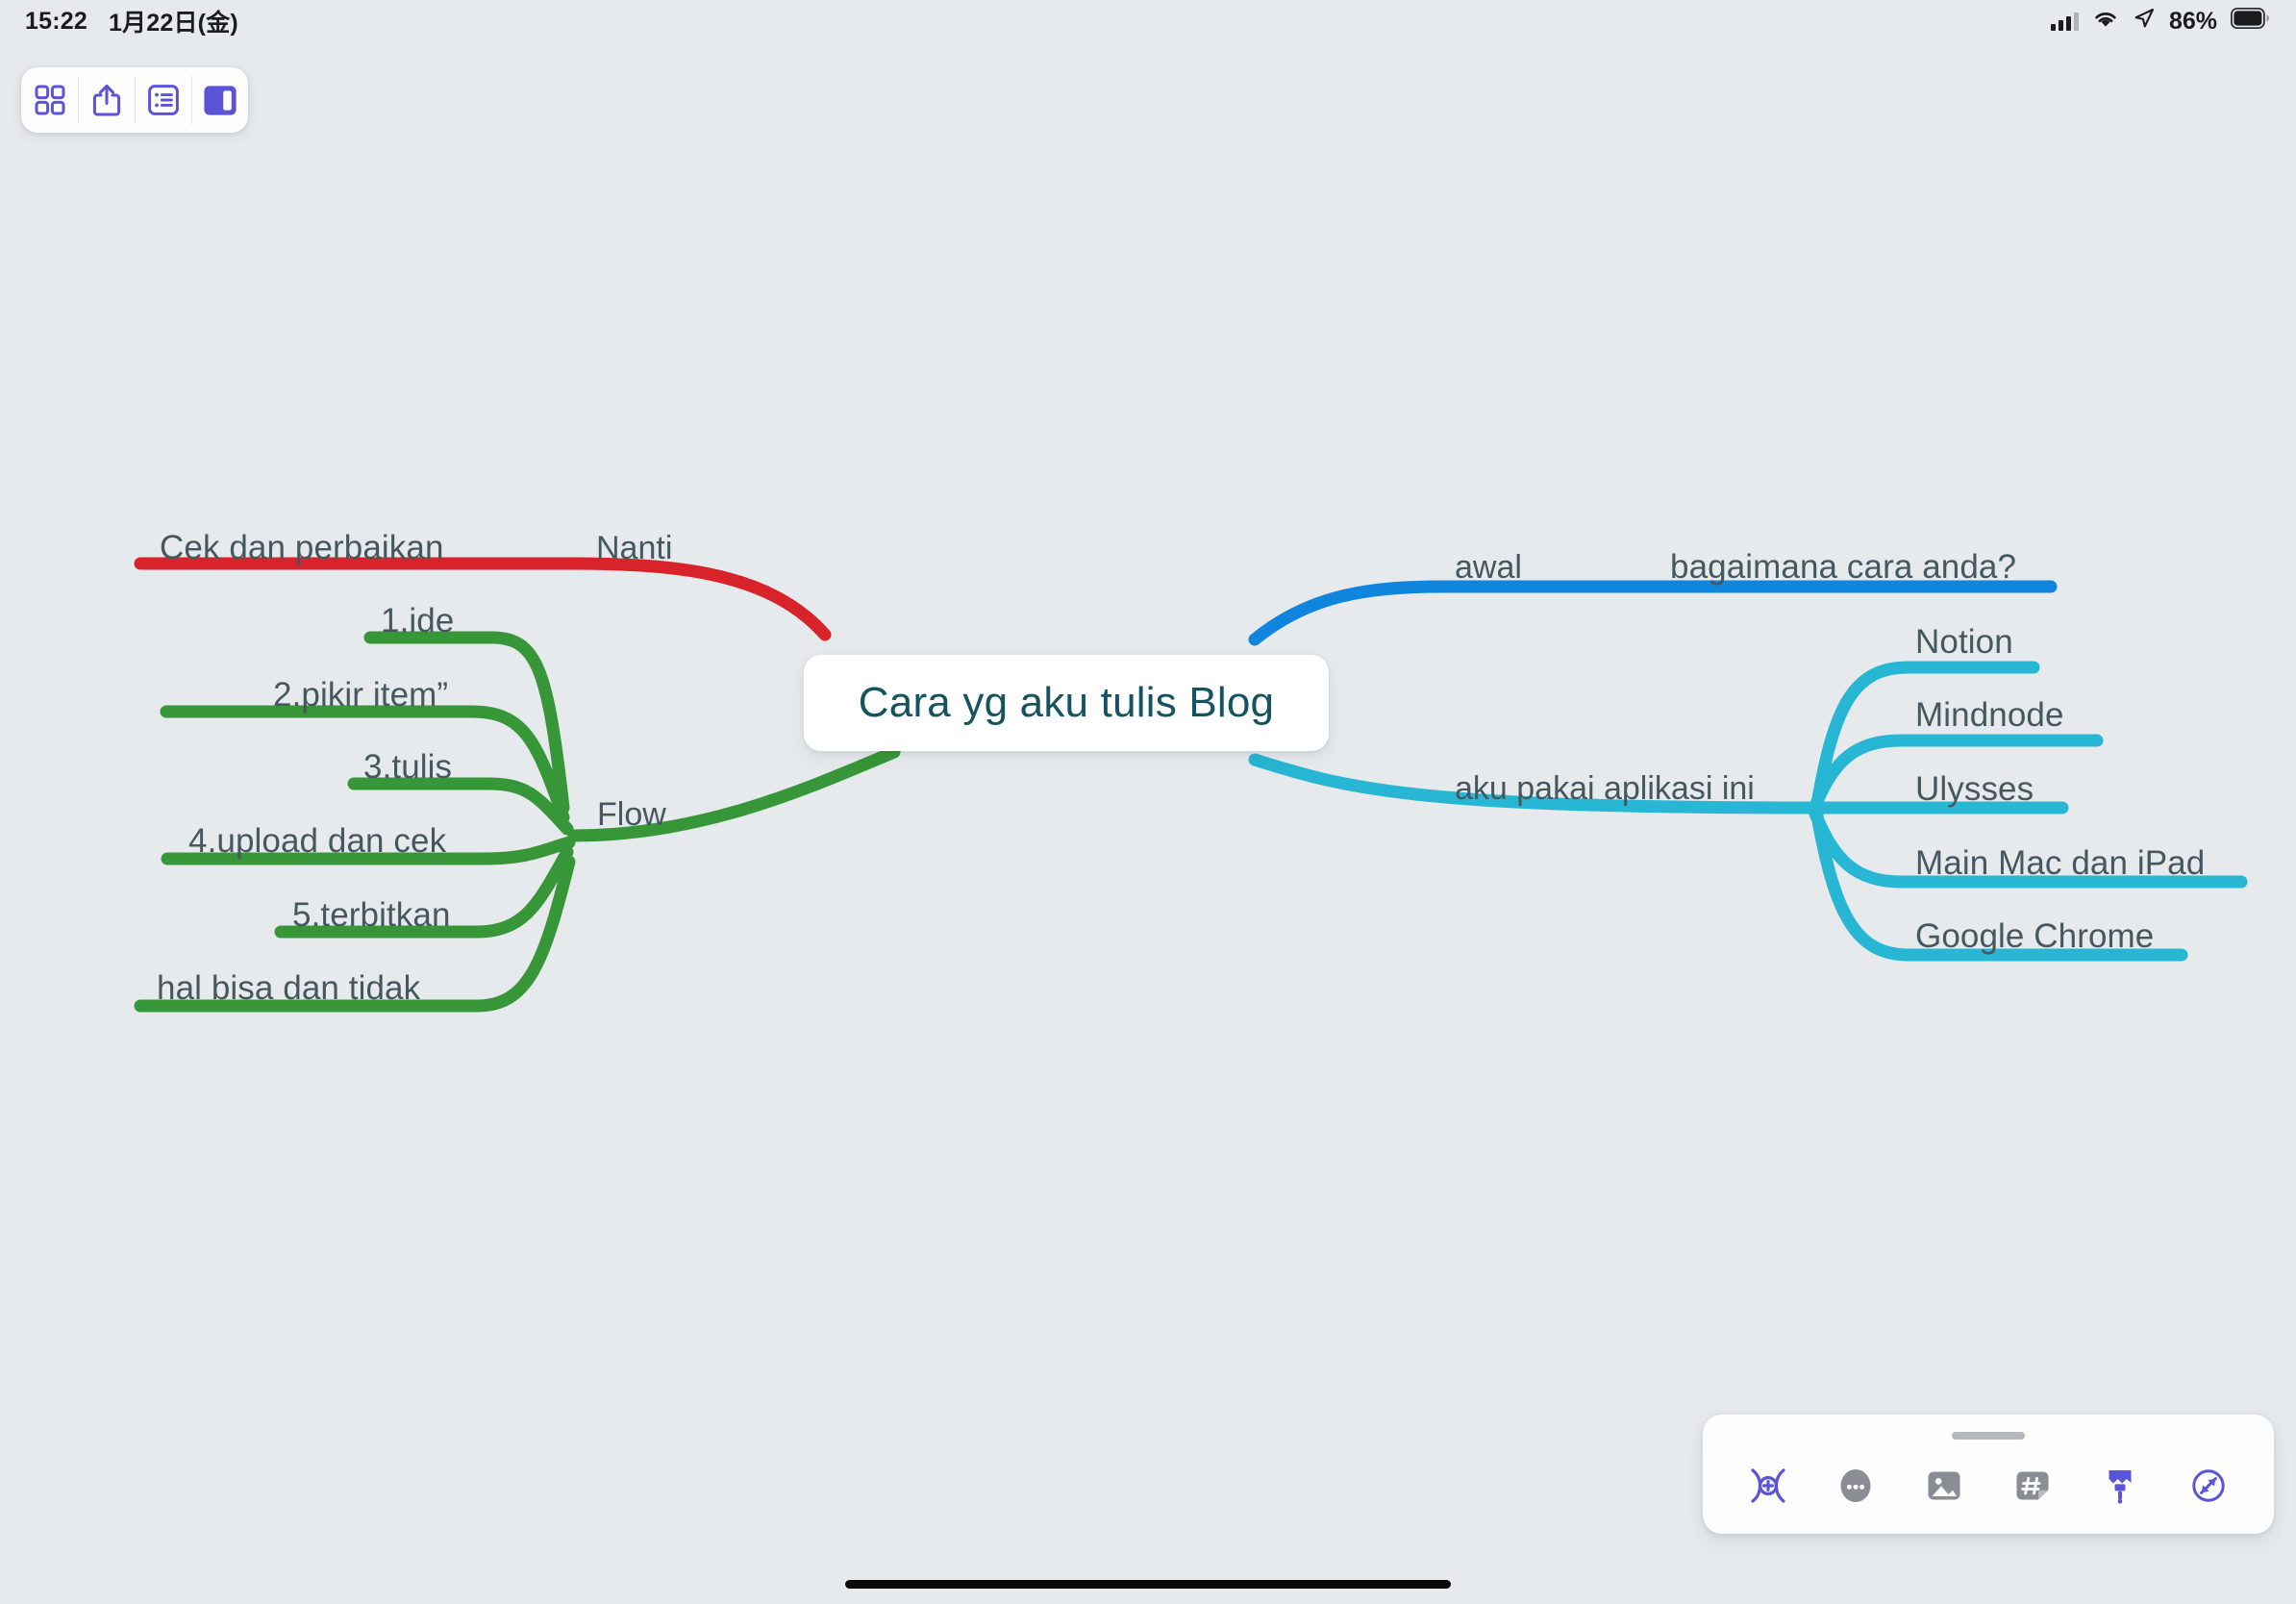 The width and height of the screenshot is (2296, 1604). I want to click on branch-label-flow: Flow, so click(631, 814).